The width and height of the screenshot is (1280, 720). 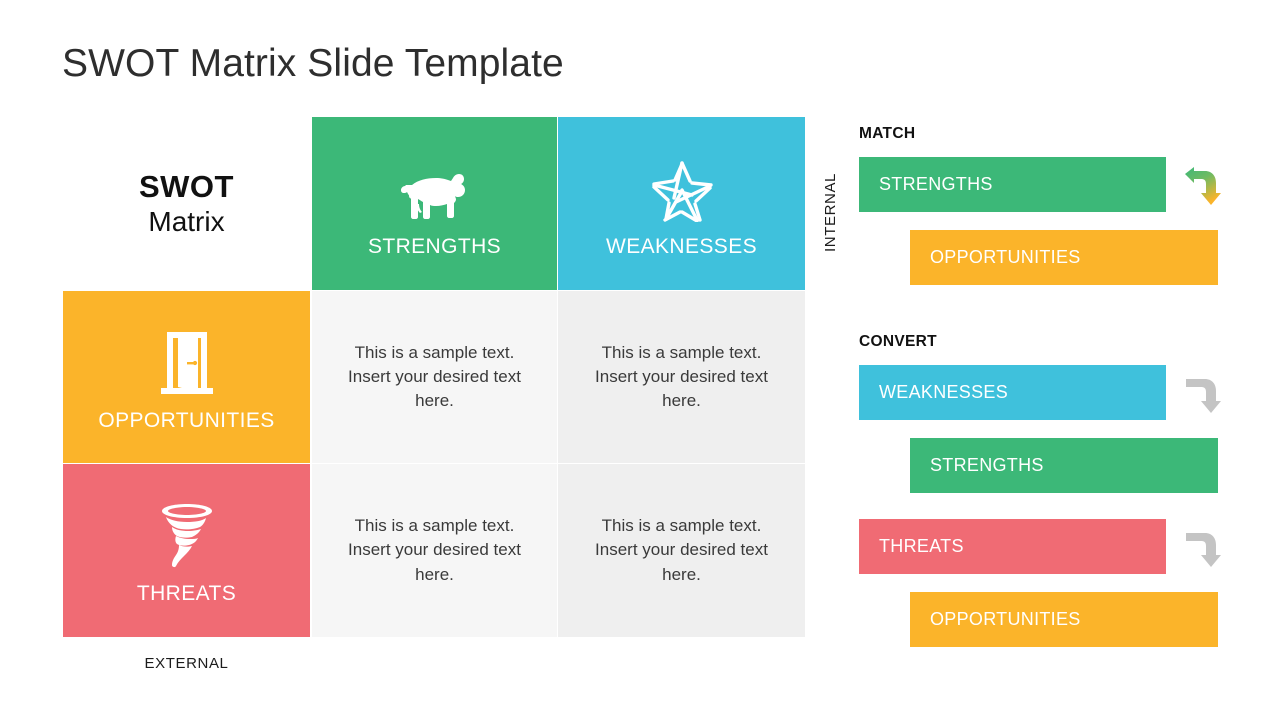 I want to click on convert-bar-strengths: STRENGTHS, so click(x=1064, y=465).